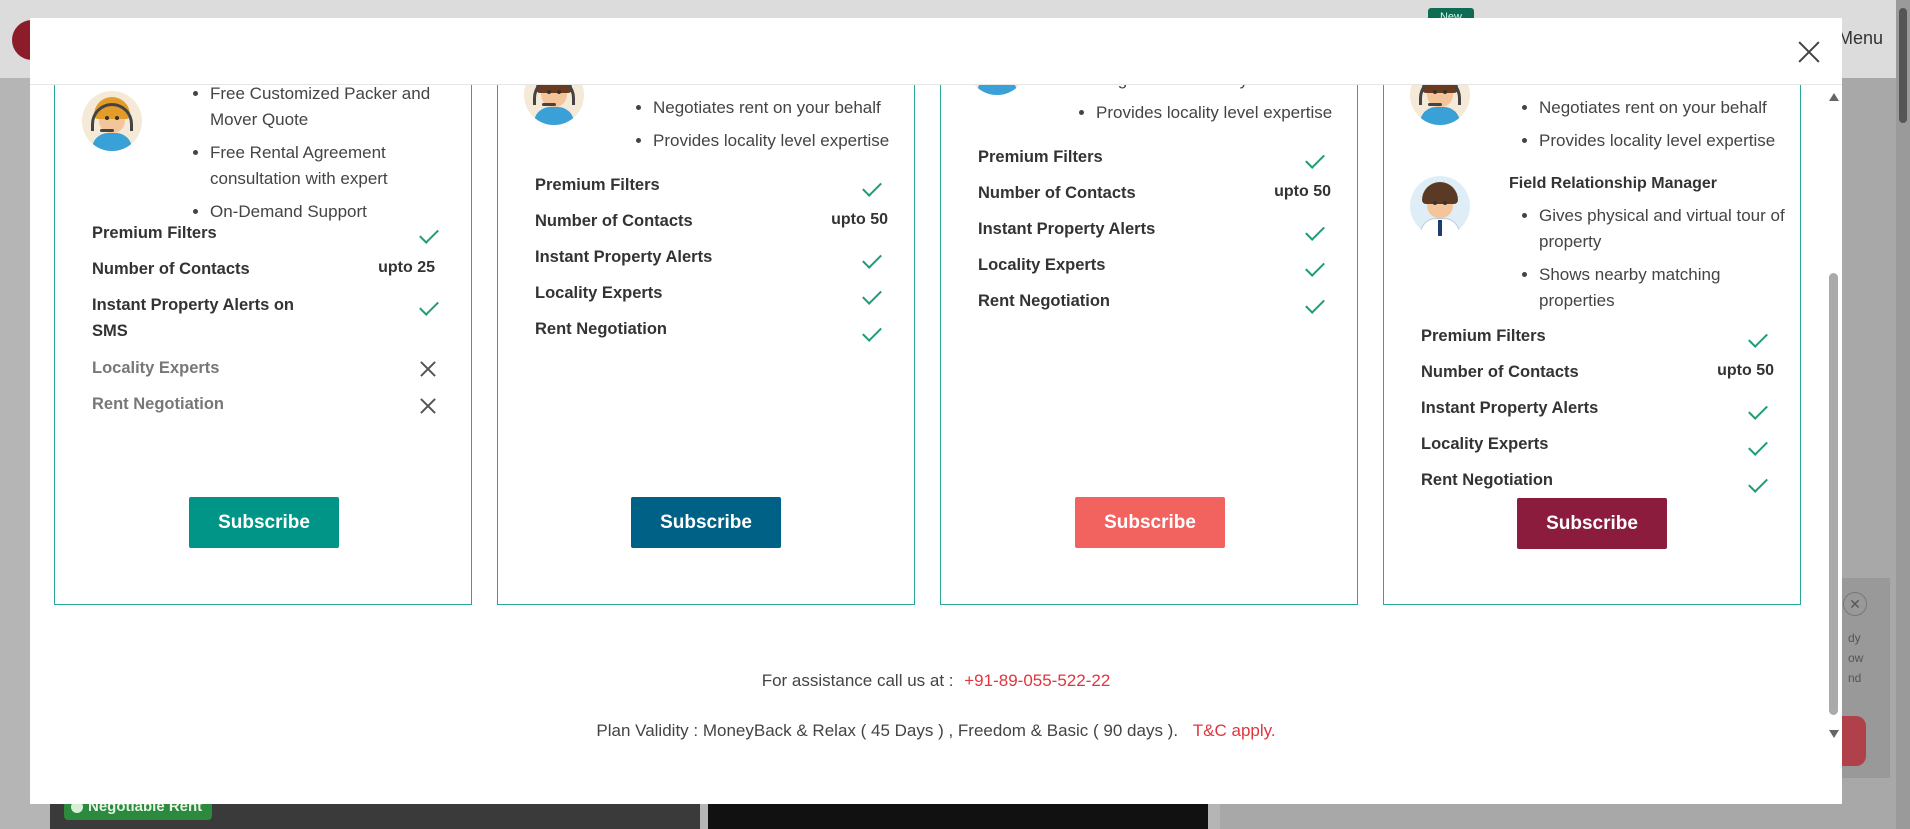 The height and width of the screenshot is (829, 1910). Describe the element at coordinates (1833, 494) in the screenshot. I see `modal-scrollbar-thumb` at that location.